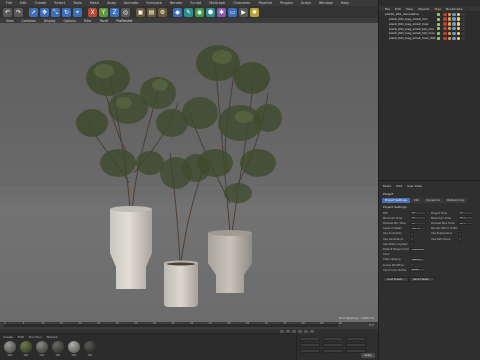 This screenshot has width=480, height=360. Describe the element at coordinates (92, 12) in the screenshot. I see `x-axis-icon: X` at that location.